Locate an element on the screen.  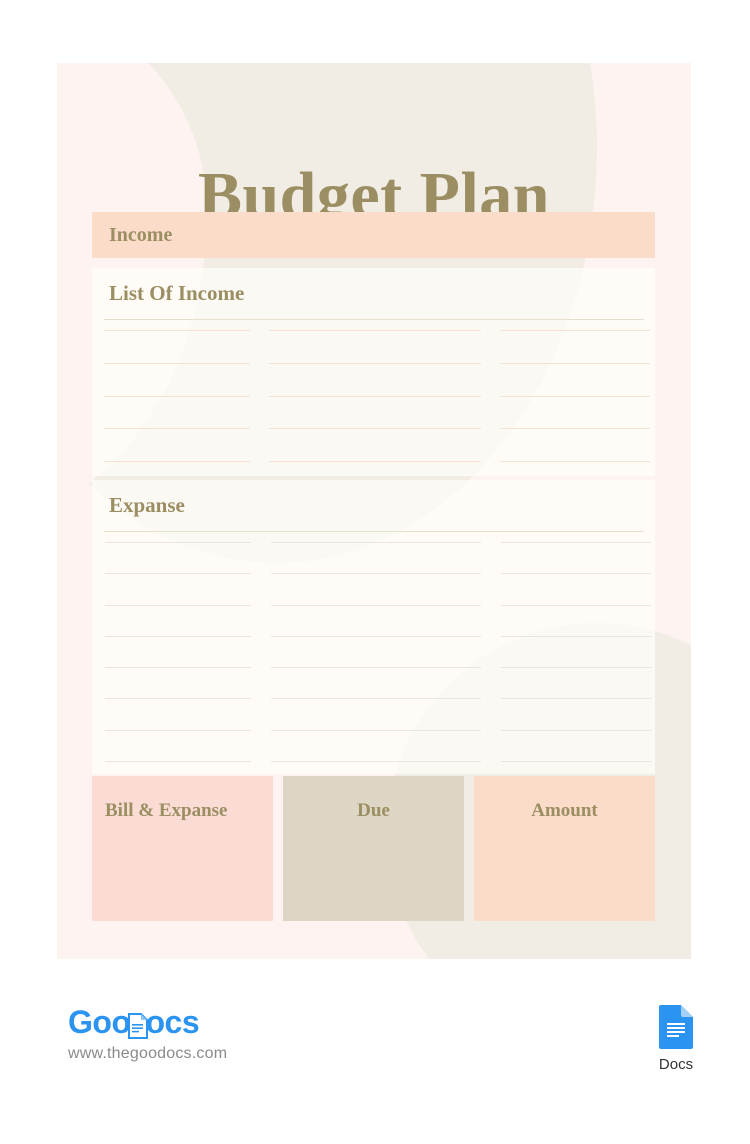
list-of-income-write-grid is located at coordinates (377, 396).